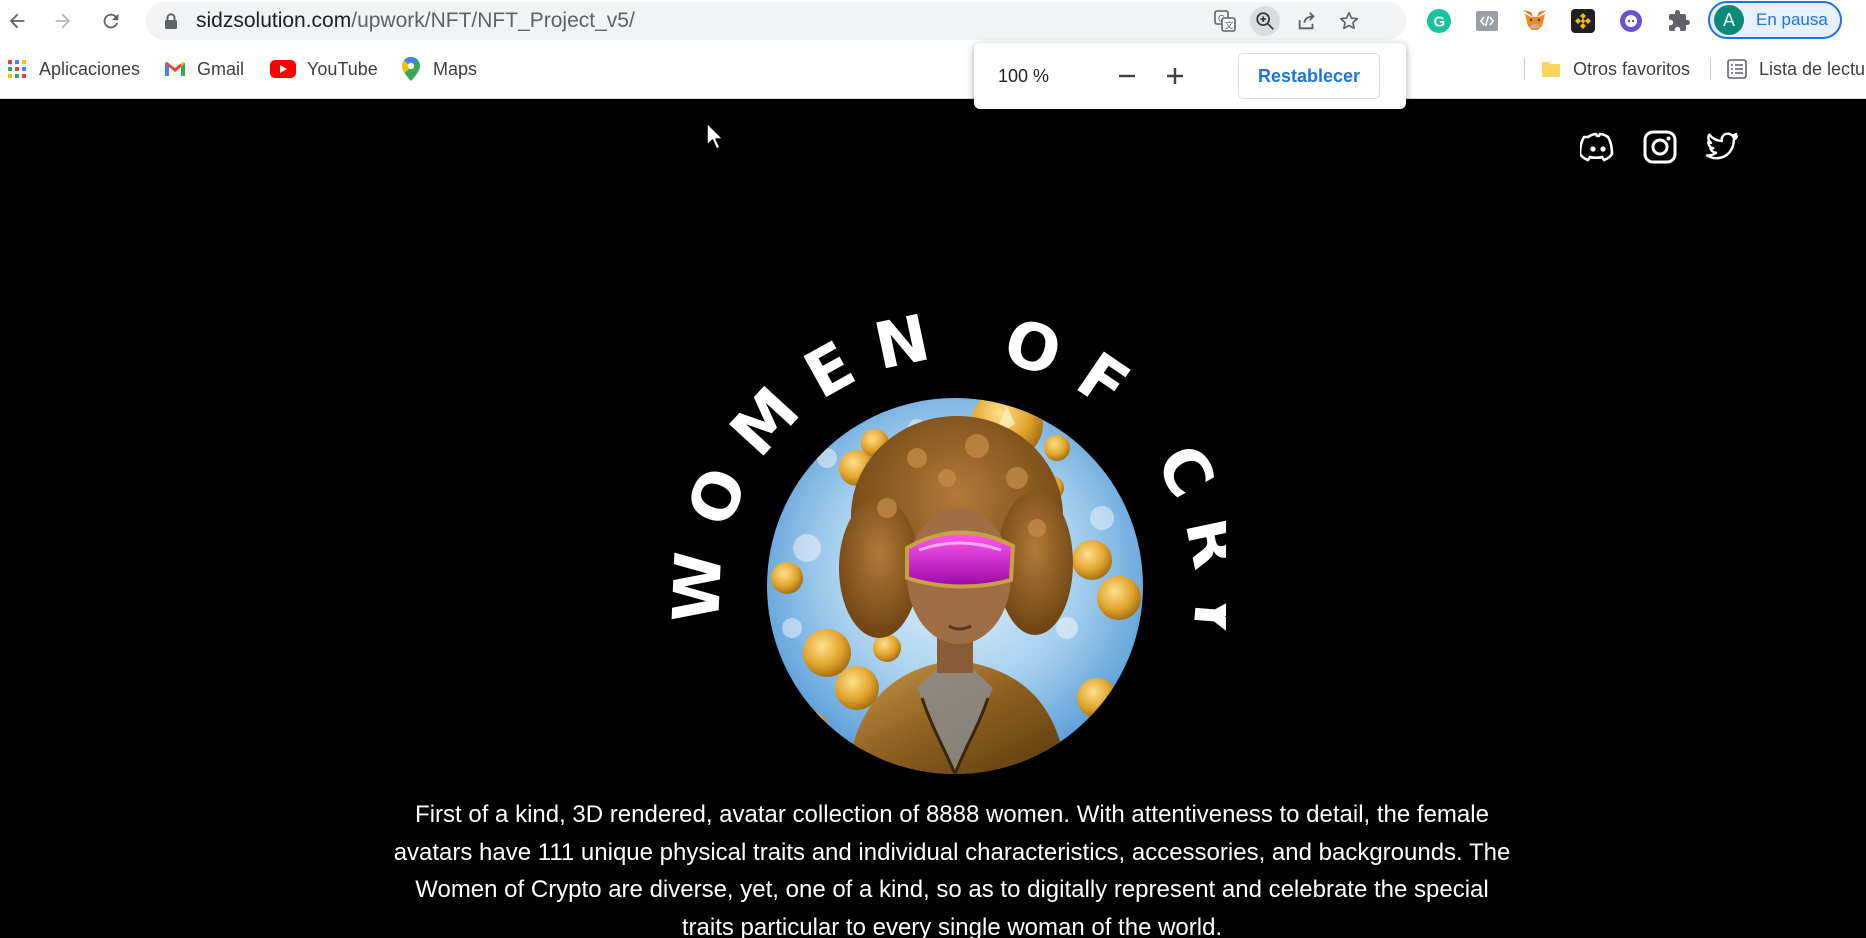 The image size is (1866, 938). I want to click on discord-icon, so click(1597, 147).